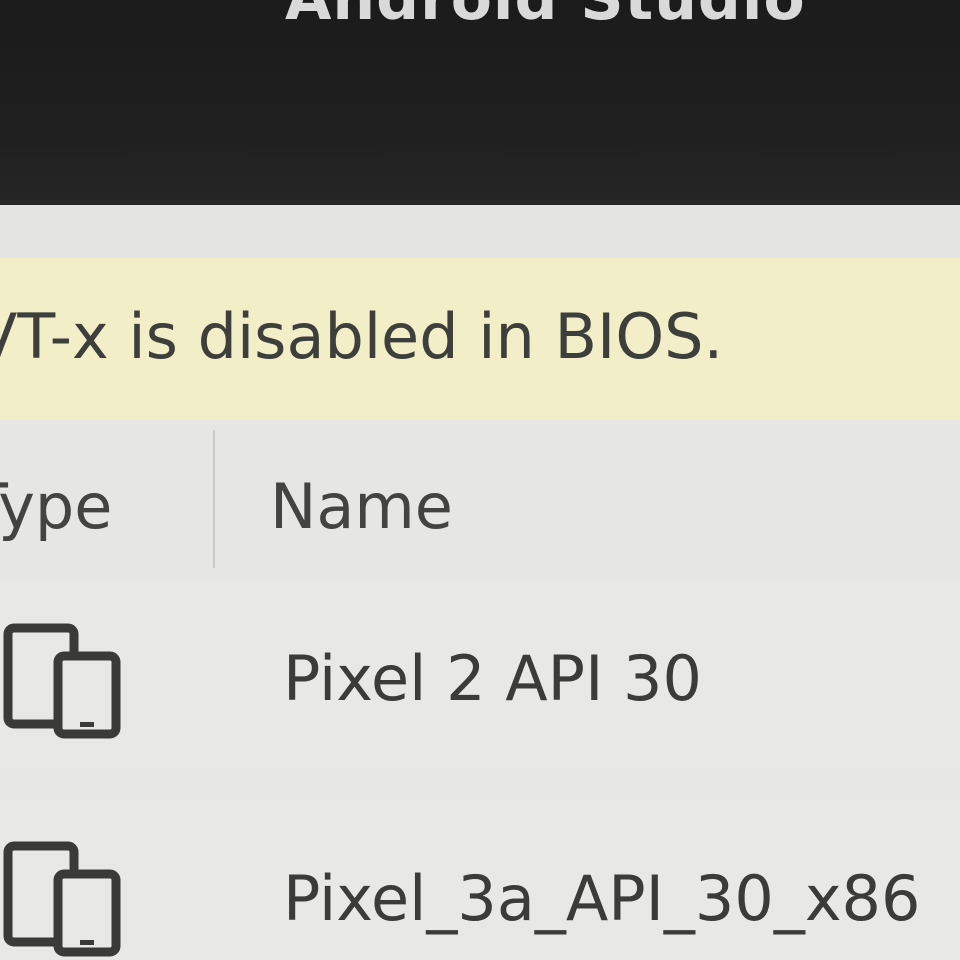 The height and width of the screenshot is (960, 960). I want to click on column-header-name: Name, so click(361, 506).